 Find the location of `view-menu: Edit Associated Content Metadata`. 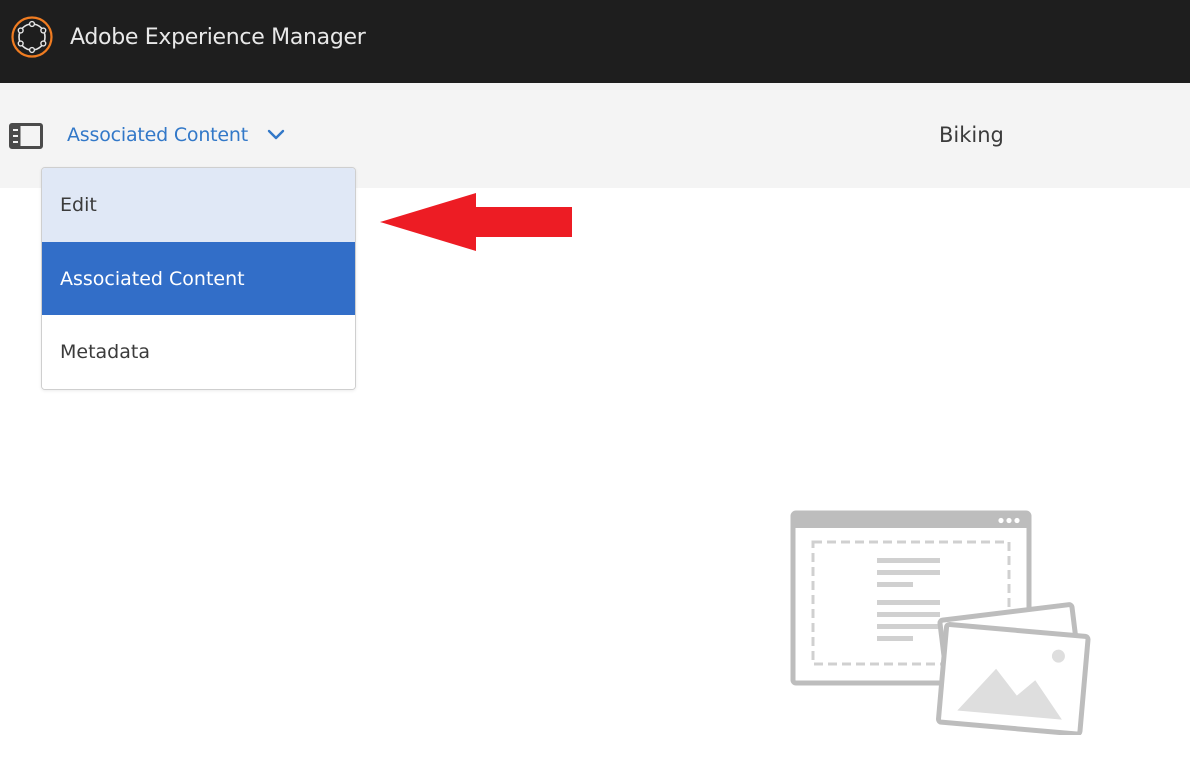

view-menu: Edit Associated Content Metadata is located at coordinates (198, 278).